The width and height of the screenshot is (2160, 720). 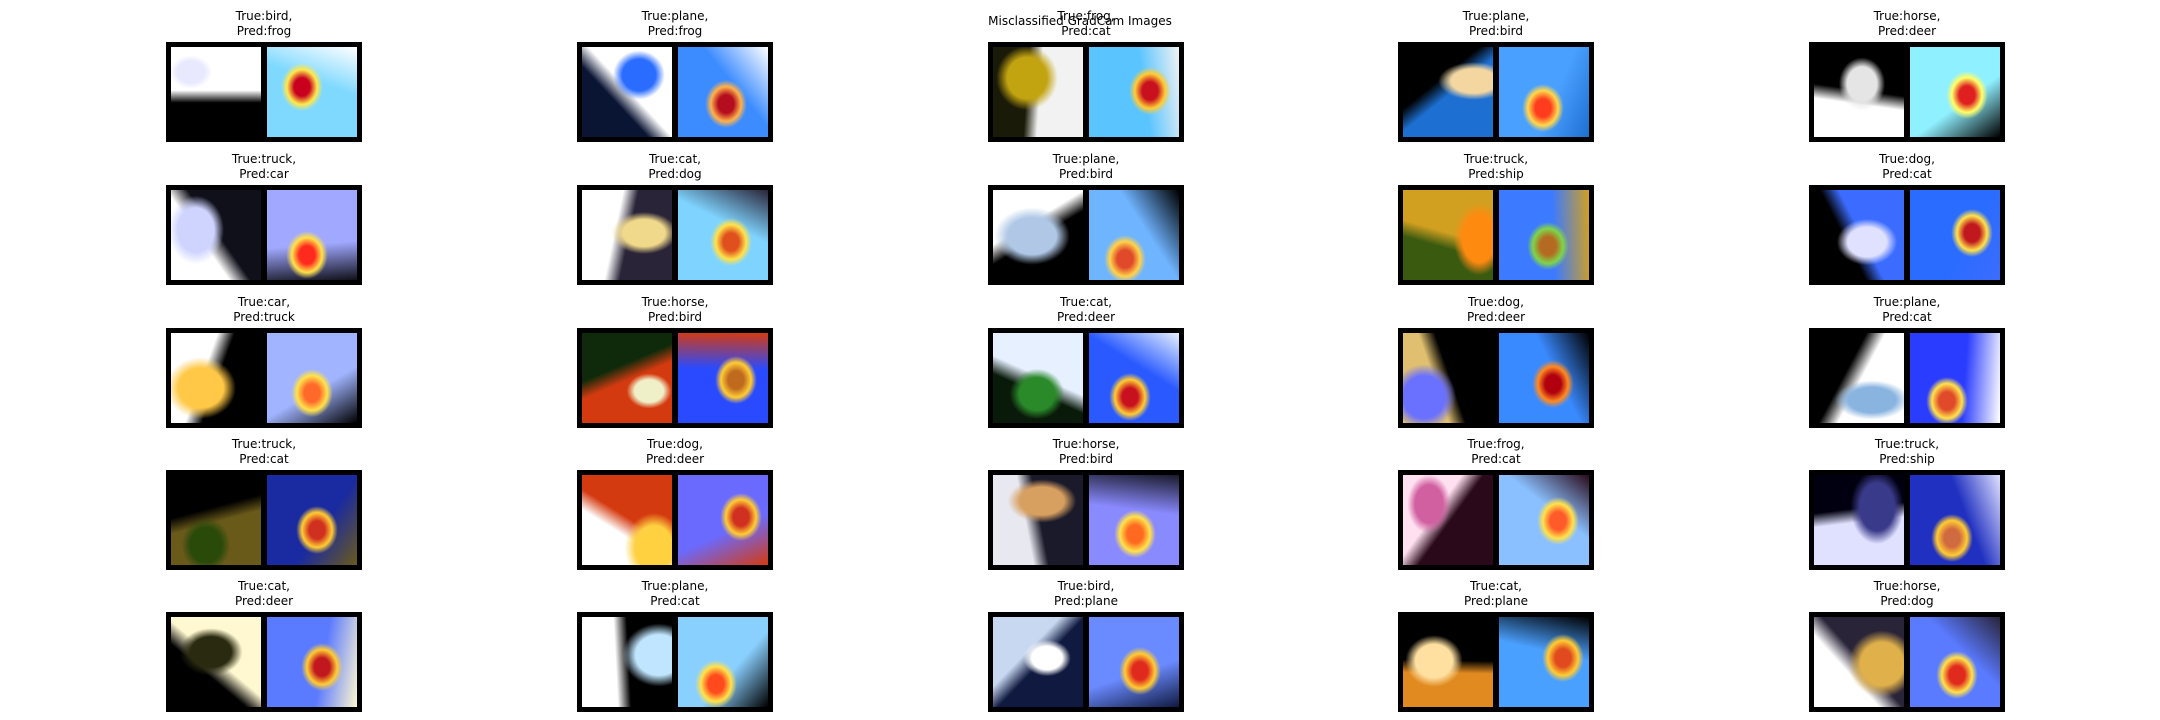 I want to click on item-caption: True:horse, Pred:dog, so click(x=1907, y=594).